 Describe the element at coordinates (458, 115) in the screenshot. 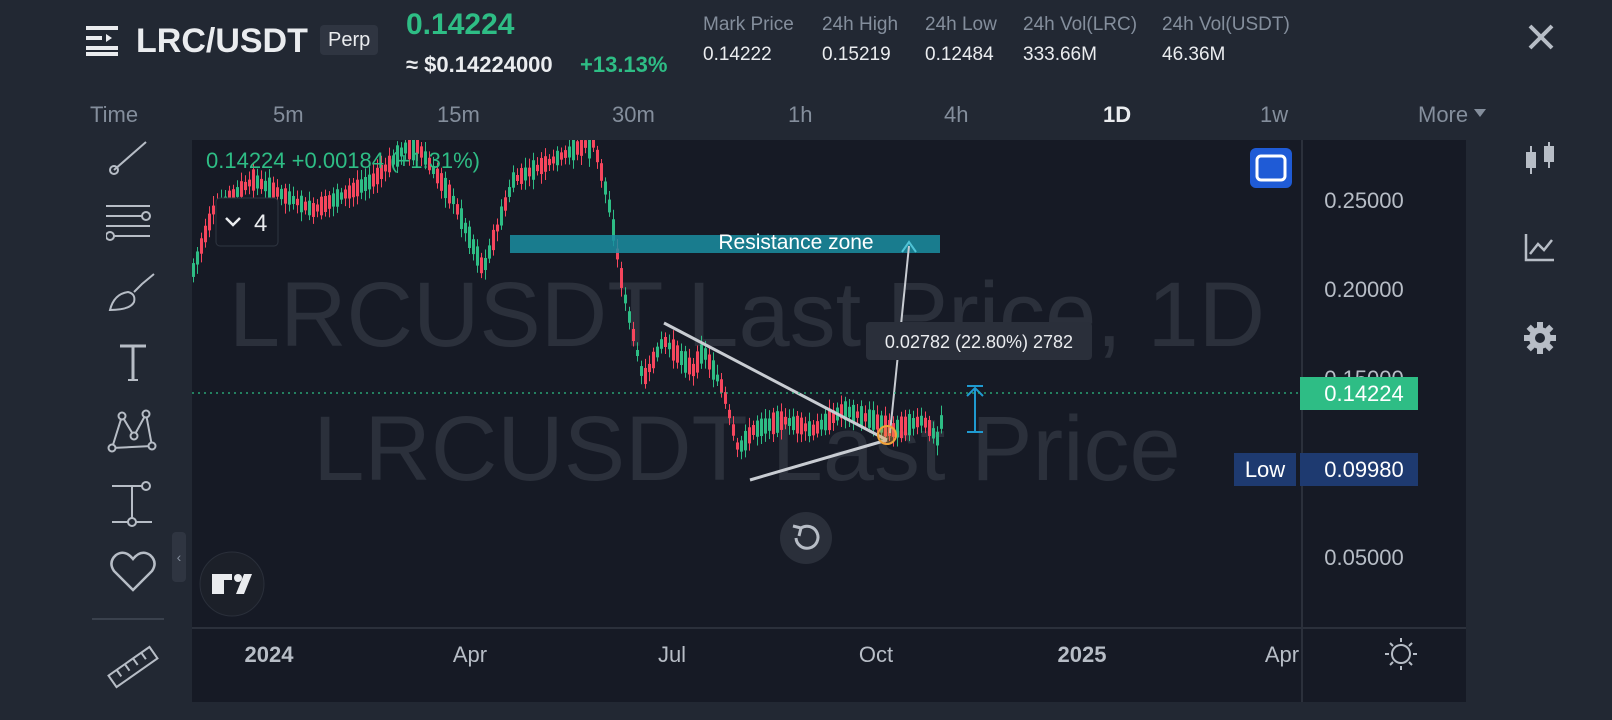

I see `tab-15m: 15m` at that location.